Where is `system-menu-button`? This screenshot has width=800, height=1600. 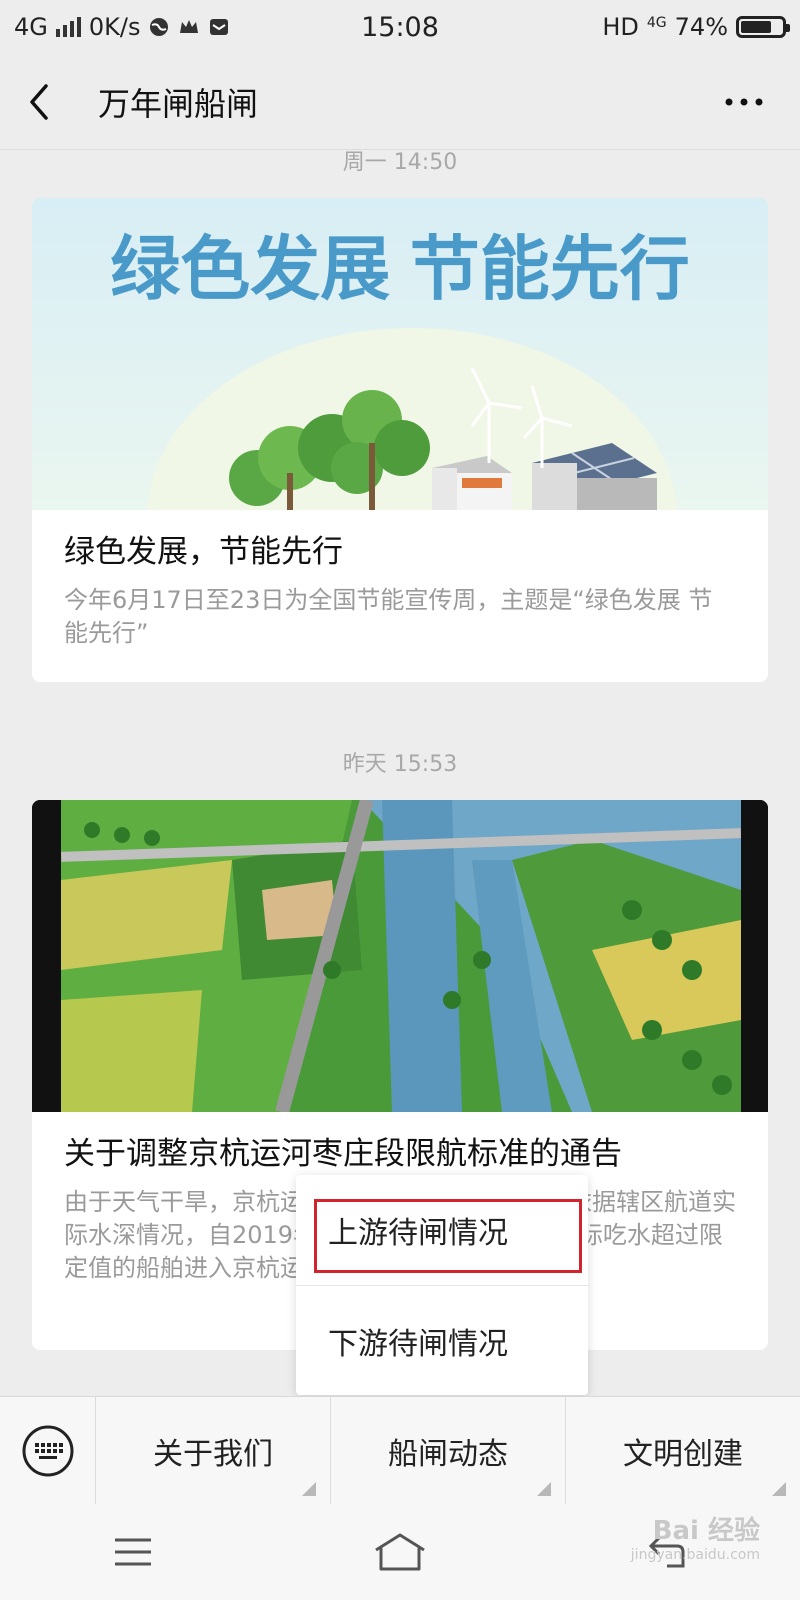
system-menu-button is located at coordinates (133, 1552).